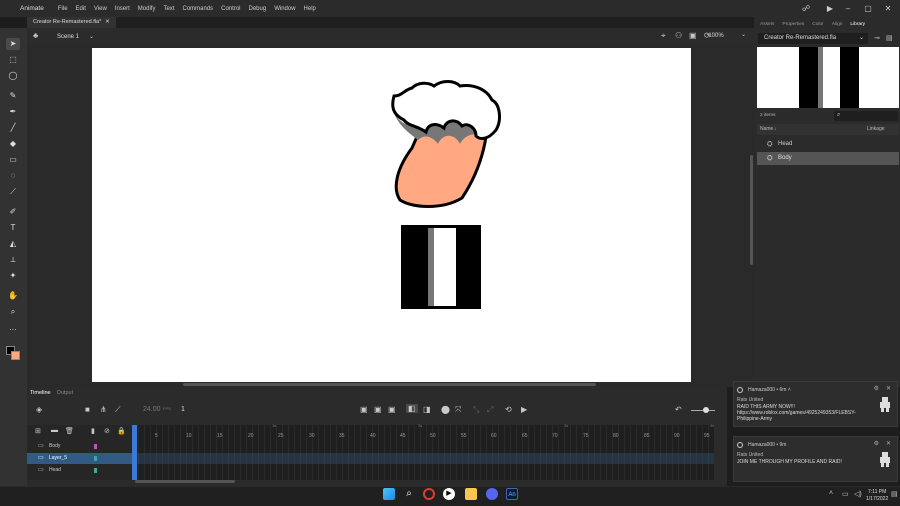  I want to click on menu-text: Text, so click(168, 9).